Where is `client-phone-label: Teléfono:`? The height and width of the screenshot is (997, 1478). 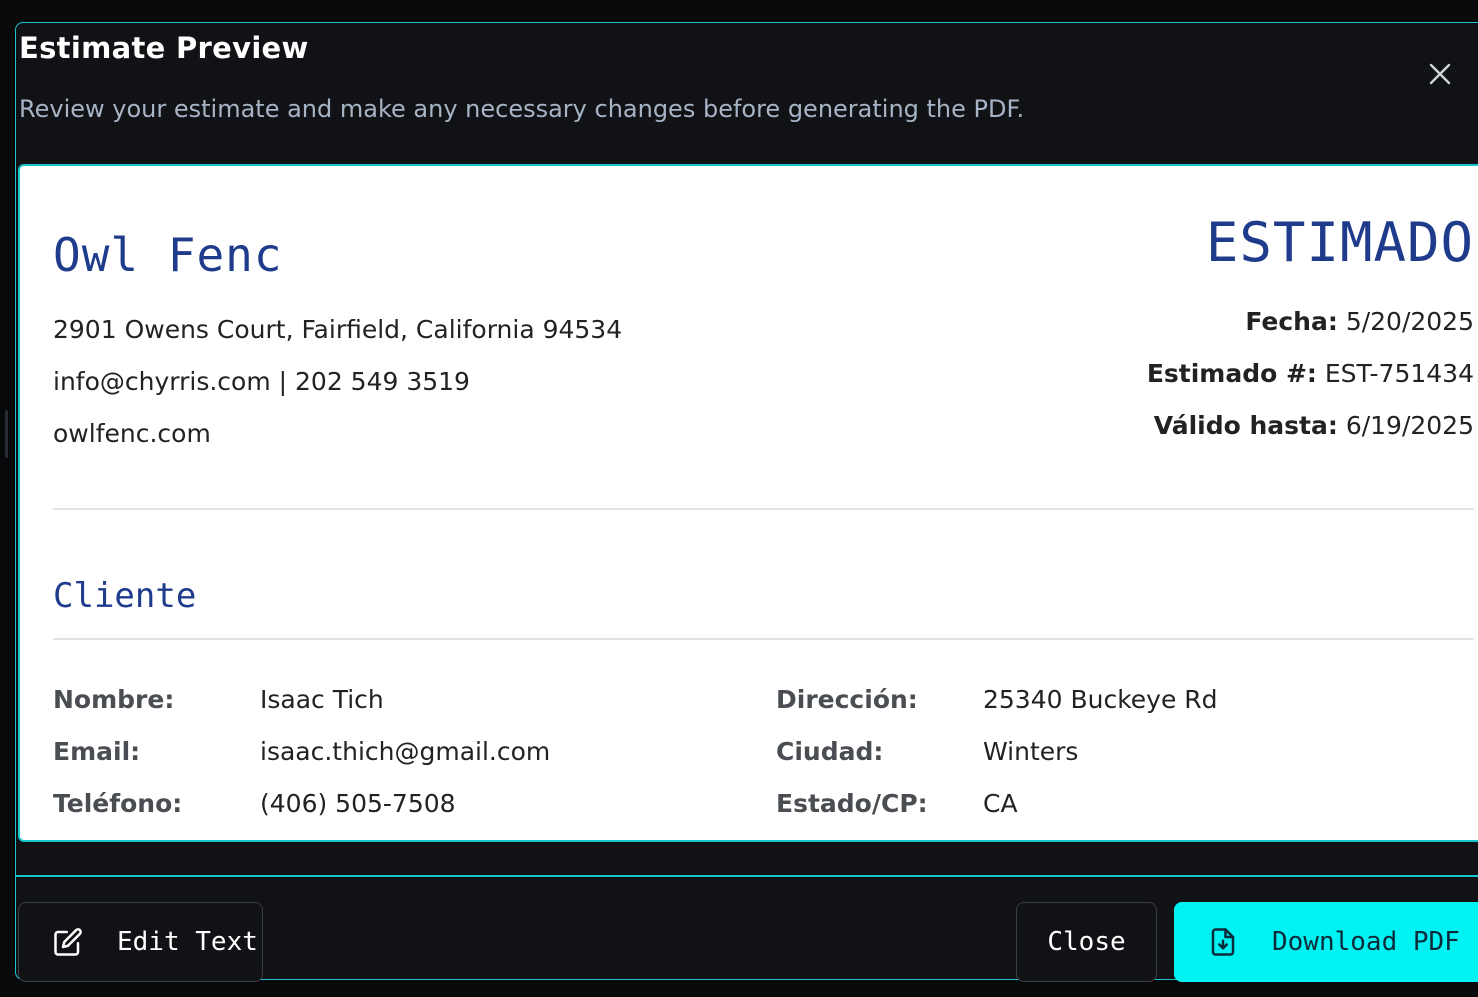
client-phone-label: Teléfono: is located at coordinates (118, 803).